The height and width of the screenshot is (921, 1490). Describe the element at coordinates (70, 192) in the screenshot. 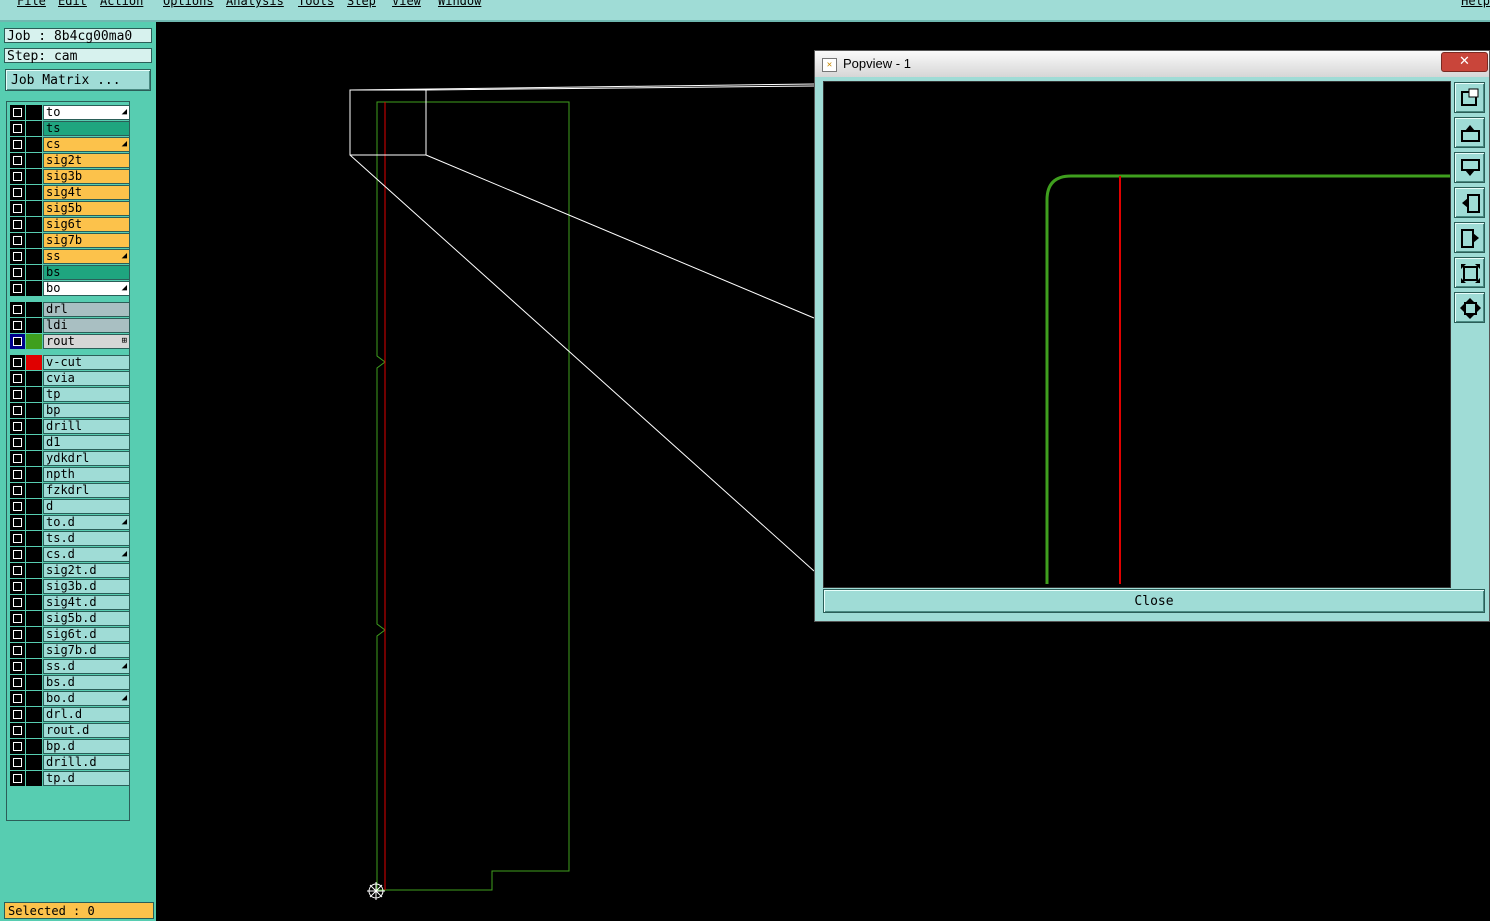

I see `layer-row: sig4t` at that location.